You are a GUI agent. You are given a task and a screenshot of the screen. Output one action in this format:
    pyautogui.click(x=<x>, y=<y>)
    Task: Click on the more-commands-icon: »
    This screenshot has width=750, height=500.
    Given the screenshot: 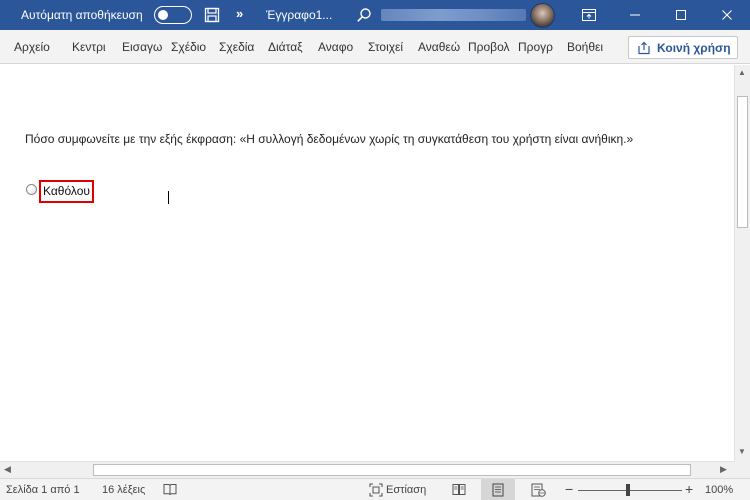 What is the action you would take?
    pyautogui.click(x=239, y=13)
    